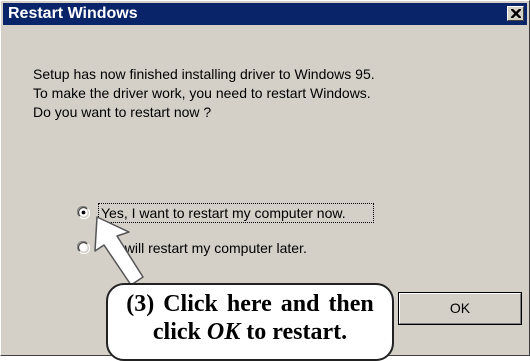 The height and width of the screenshot is (361, 530). I want to click on callout-line-2-suffix: to restart., so click(294, 332).